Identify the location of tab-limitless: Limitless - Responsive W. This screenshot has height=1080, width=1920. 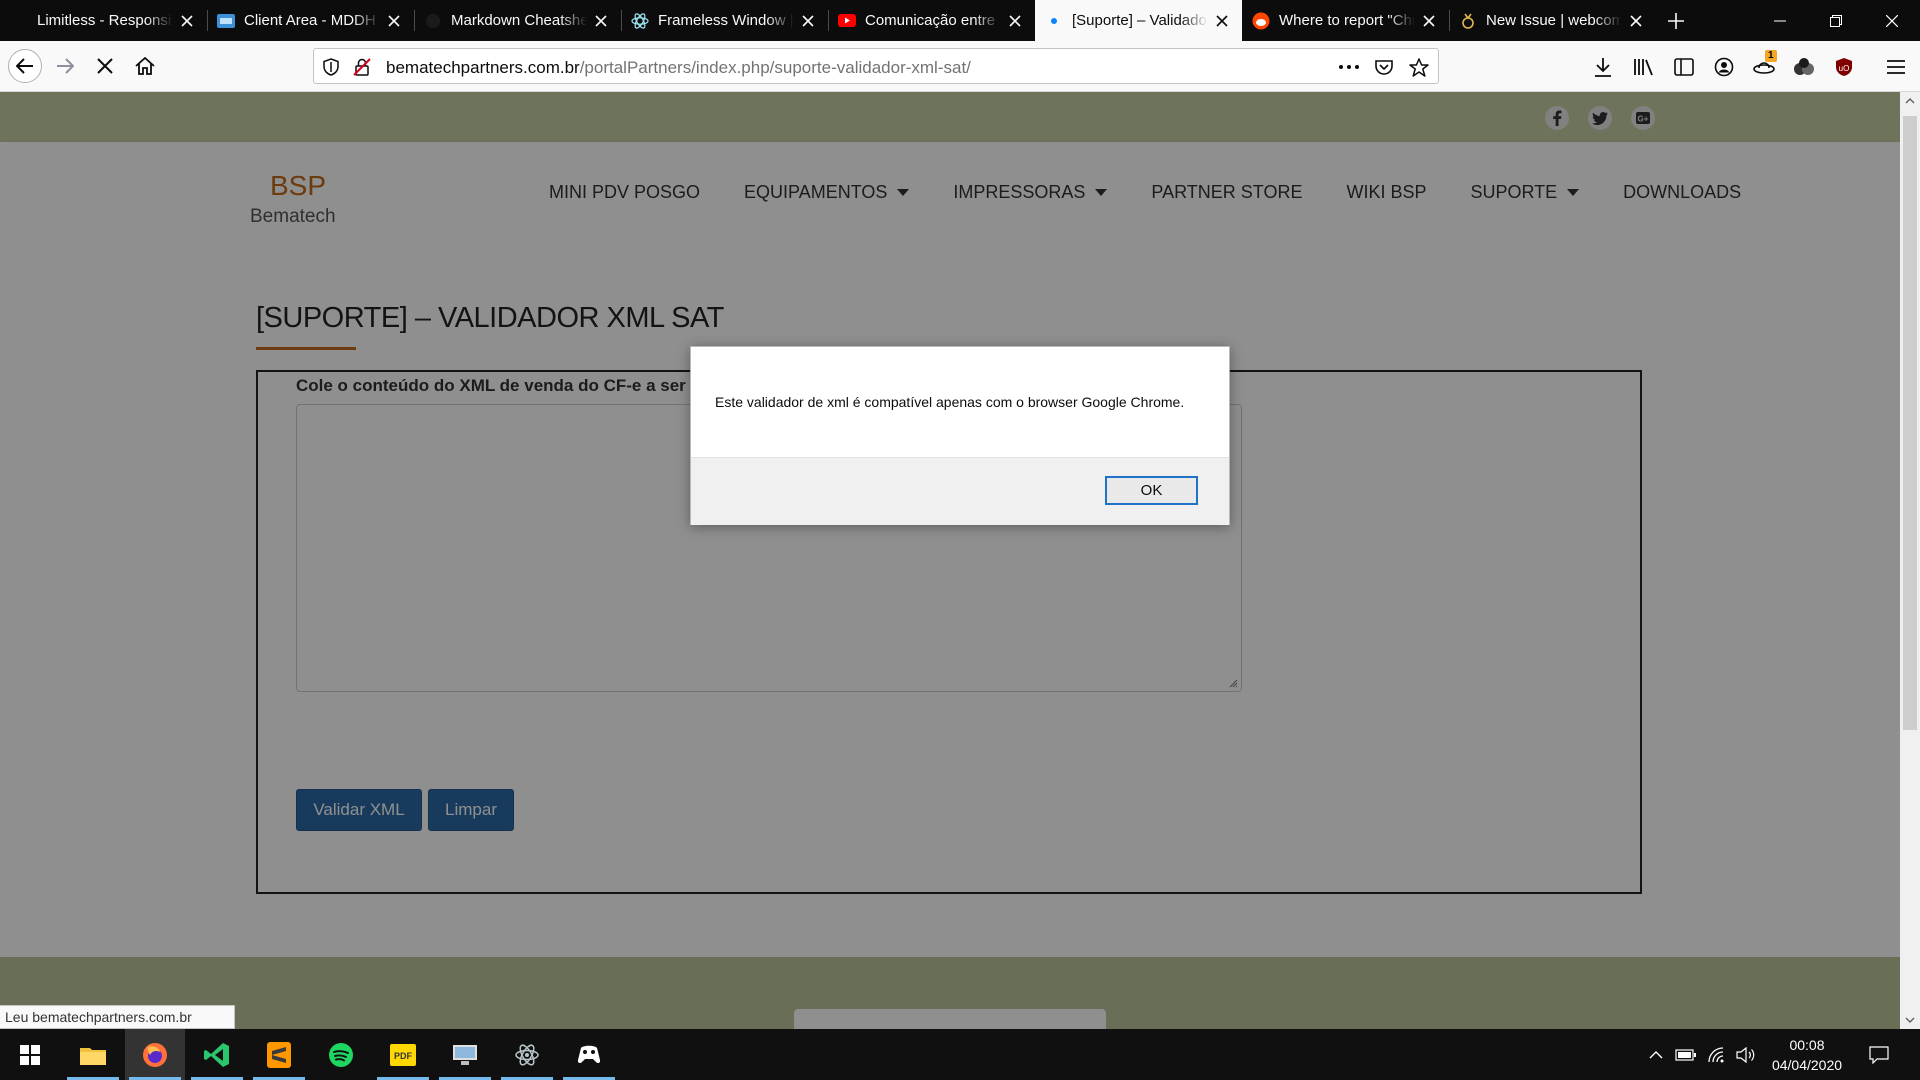
(103, 20).